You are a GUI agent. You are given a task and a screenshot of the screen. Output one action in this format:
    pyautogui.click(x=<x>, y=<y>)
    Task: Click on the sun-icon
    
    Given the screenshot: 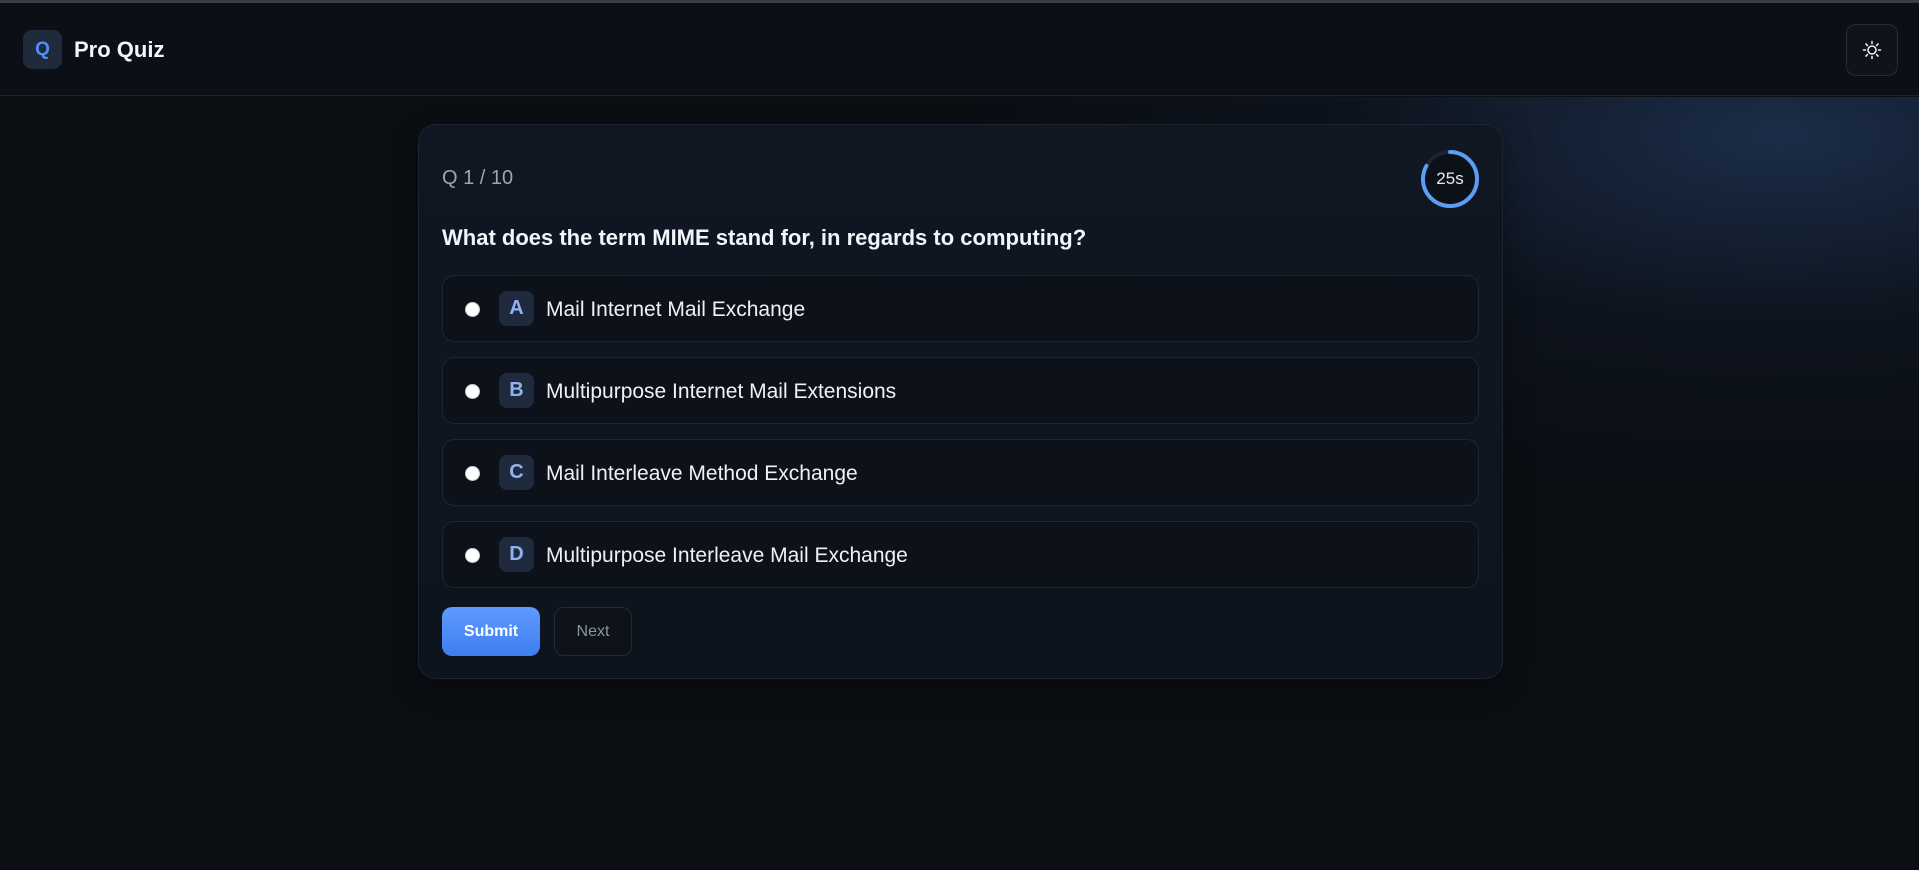 What is the action you would take?
    pyautogui.click(x=1872, y=50)
    